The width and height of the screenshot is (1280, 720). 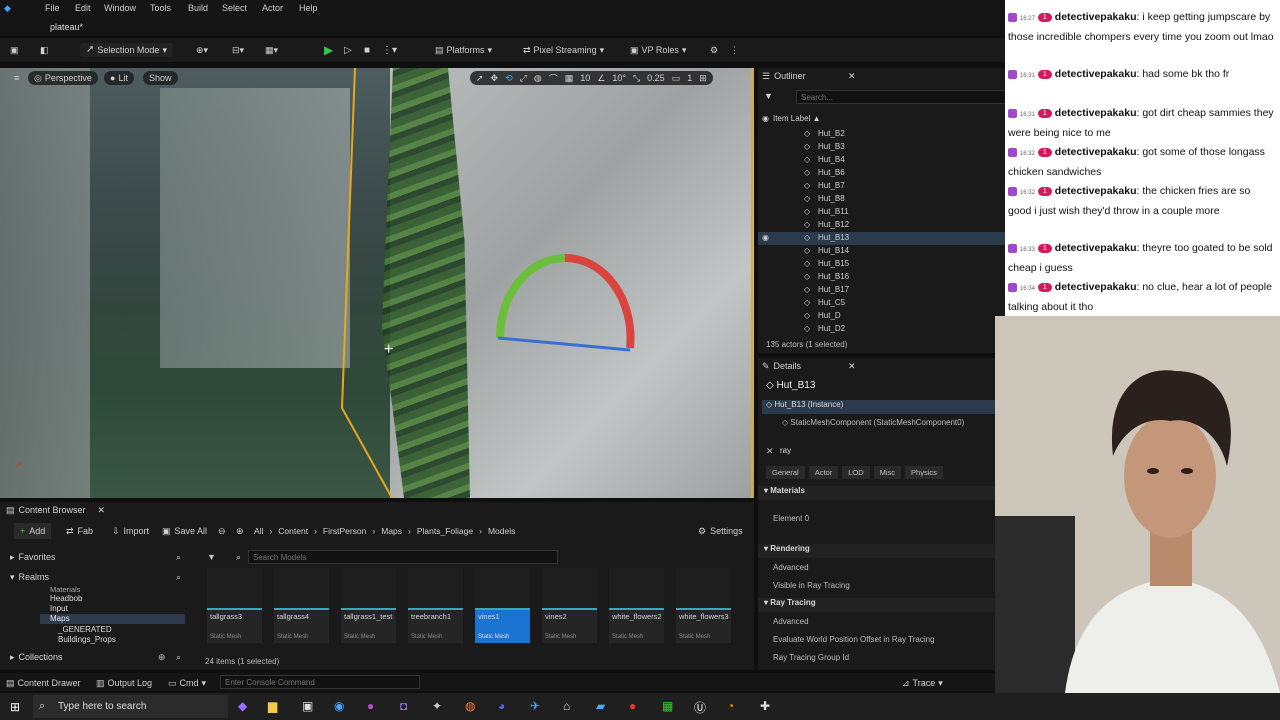 What do you see at coordinates (178, 657) in the screenshot?
I see `search-icon: ⌕` at bounding box center [178, 657].